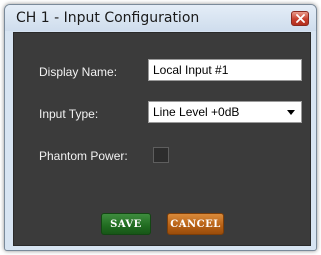  I want to click on display-name-input: Local Input #1, so click(225, 70).